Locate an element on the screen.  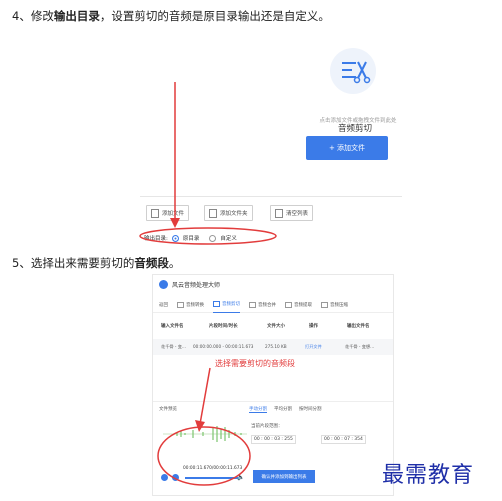
output-directory-setting: 输出目录: 原目录 自定义 is located at coordinates (190, 238).